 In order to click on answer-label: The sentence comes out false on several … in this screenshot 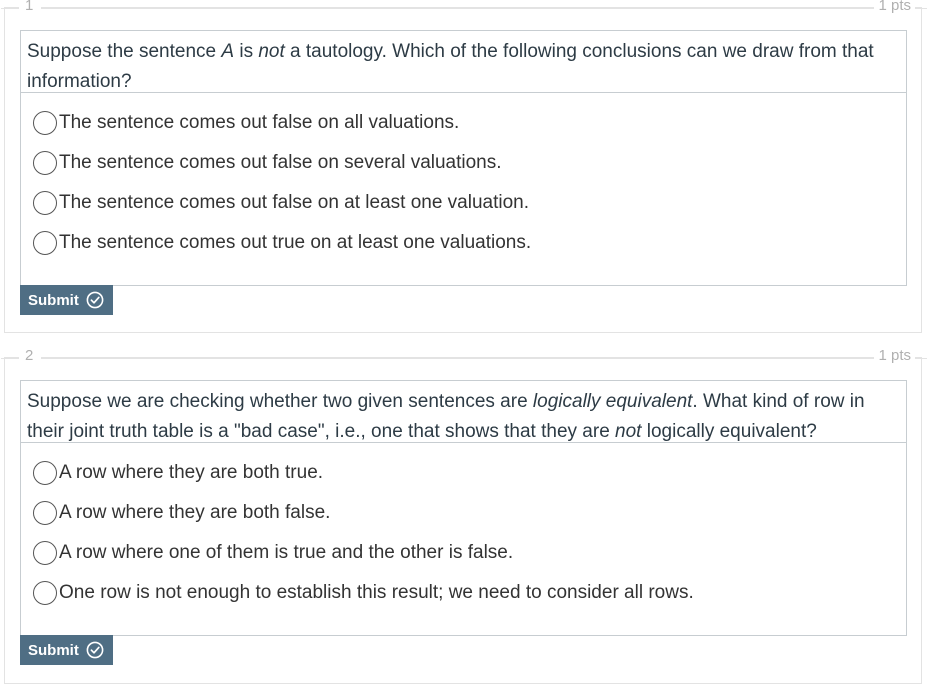, I will do `click(280, 162)`.